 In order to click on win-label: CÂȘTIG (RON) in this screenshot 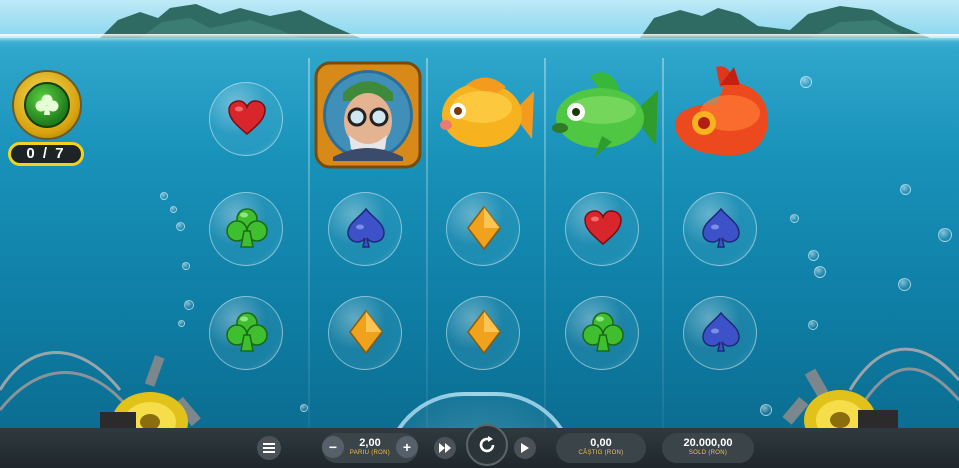, I will do `click(601, 453)`.